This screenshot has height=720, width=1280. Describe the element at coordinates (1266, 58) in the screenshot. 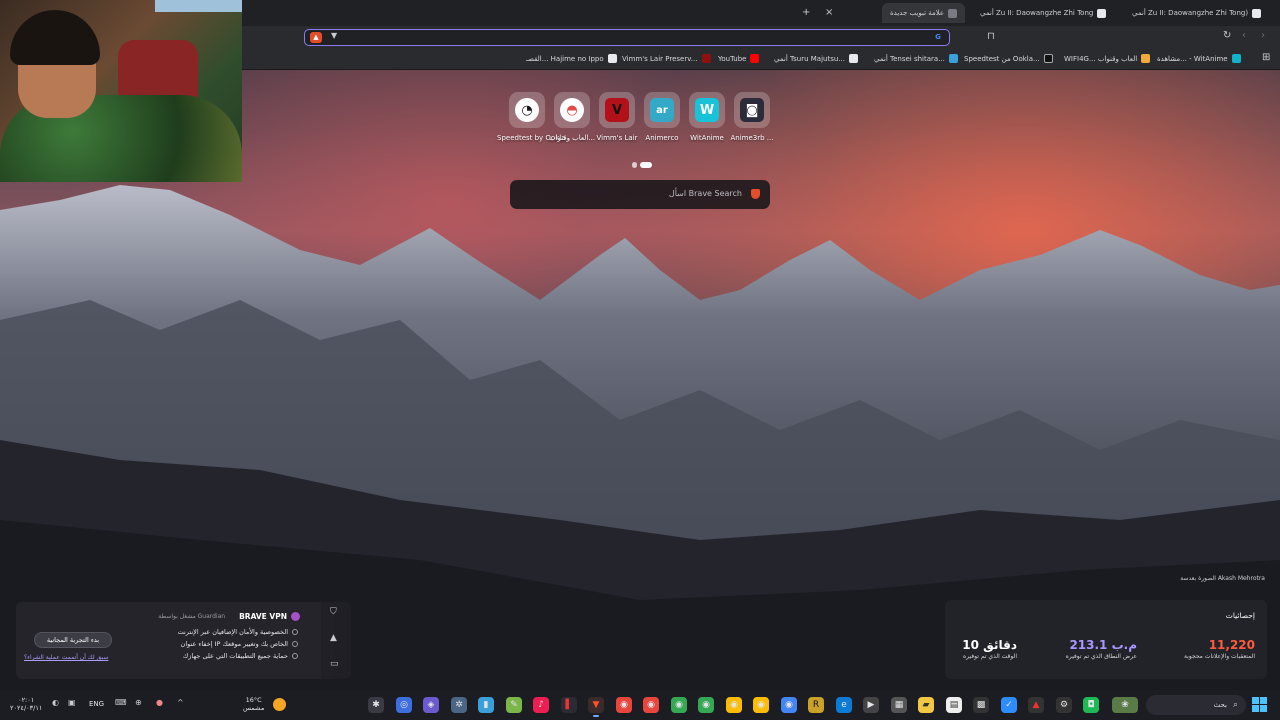

I see `apps-grid-icon: ⊞` at that location.